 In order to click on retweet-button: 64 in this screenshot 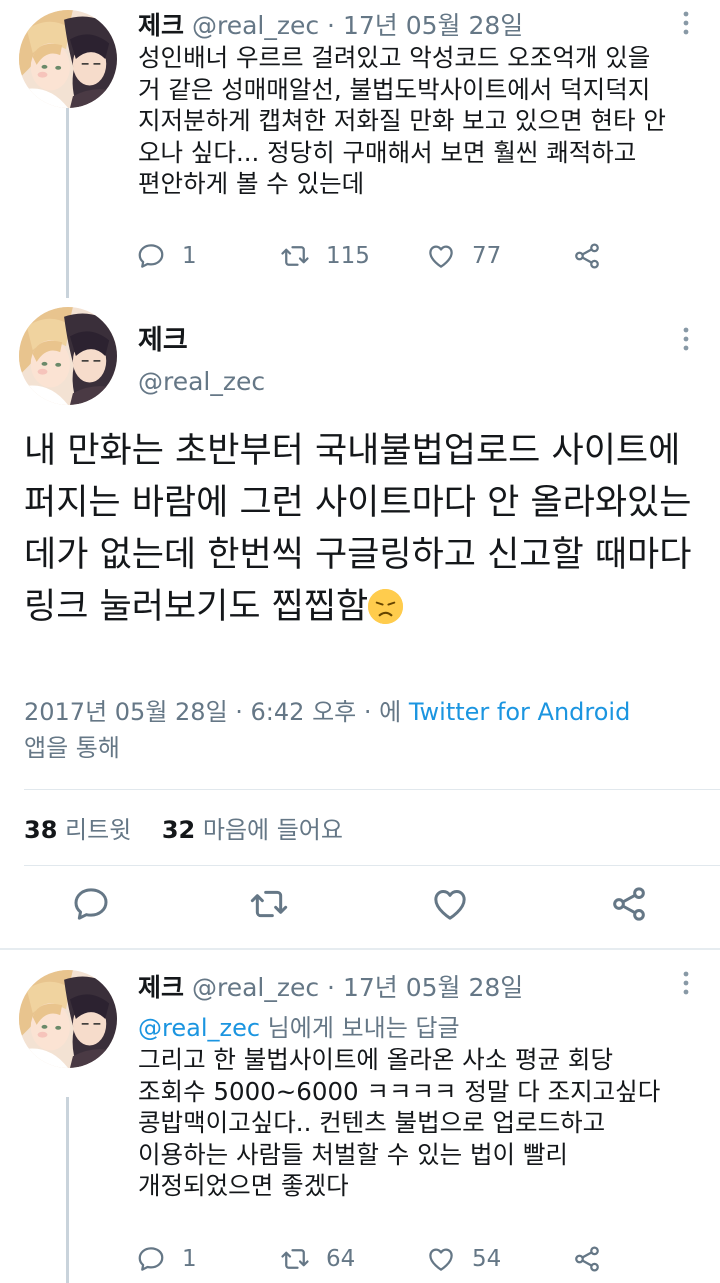, I will do `click(317, 1259)`.